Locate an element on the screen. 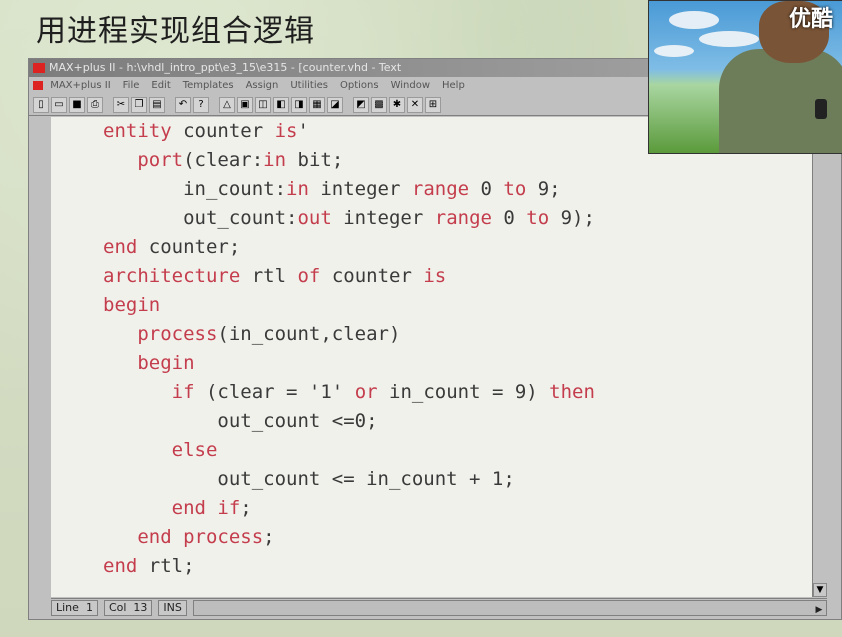 The height and width of the screenshot is (637, 842). code-token: ' is located at coordinates (303, 131).